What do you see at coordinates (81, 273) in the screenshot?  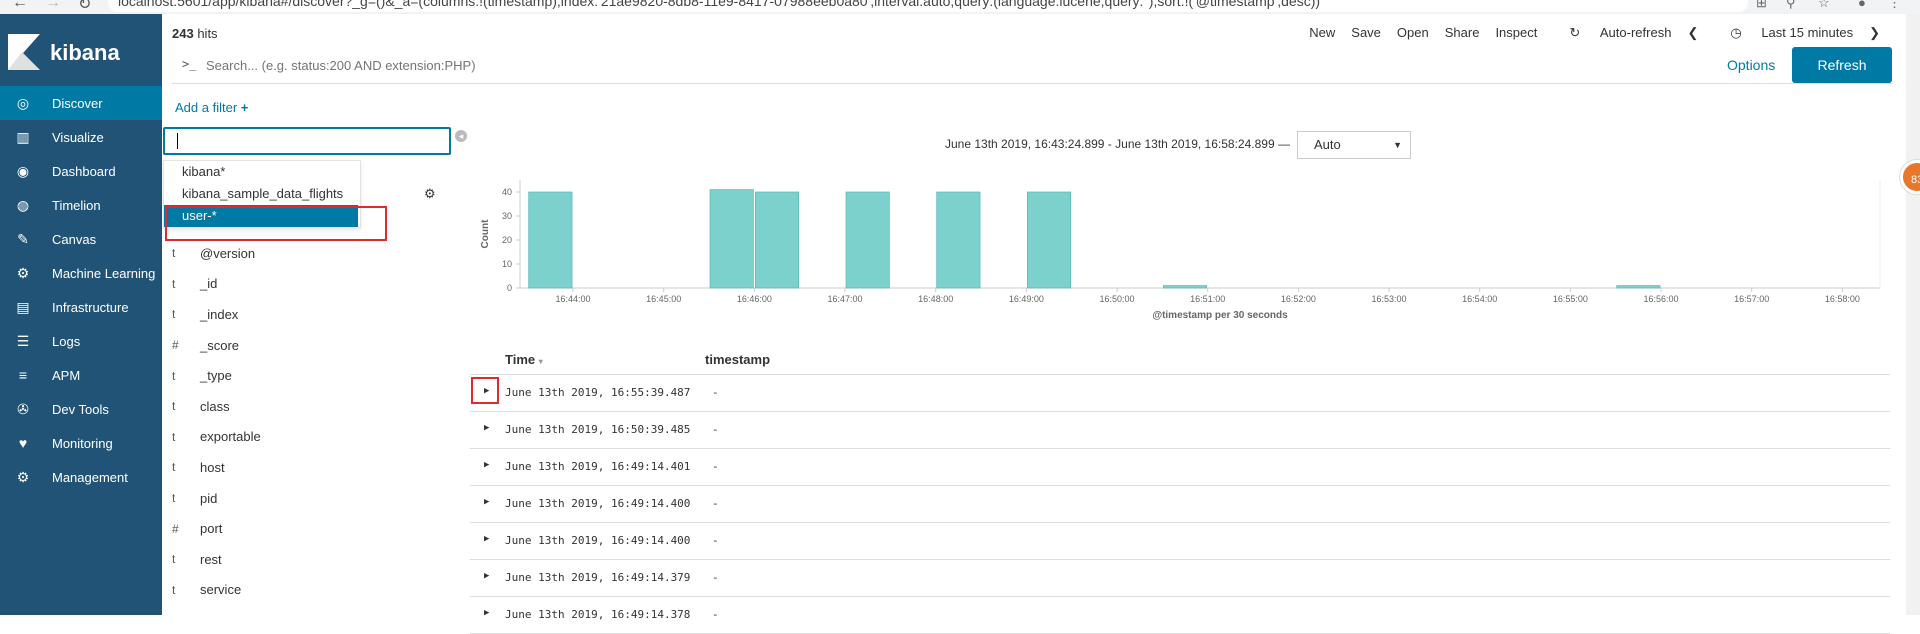 I see `sidebar-item-machine-learning: ⚙ Machine Learning` at bounding box center [81, 273].